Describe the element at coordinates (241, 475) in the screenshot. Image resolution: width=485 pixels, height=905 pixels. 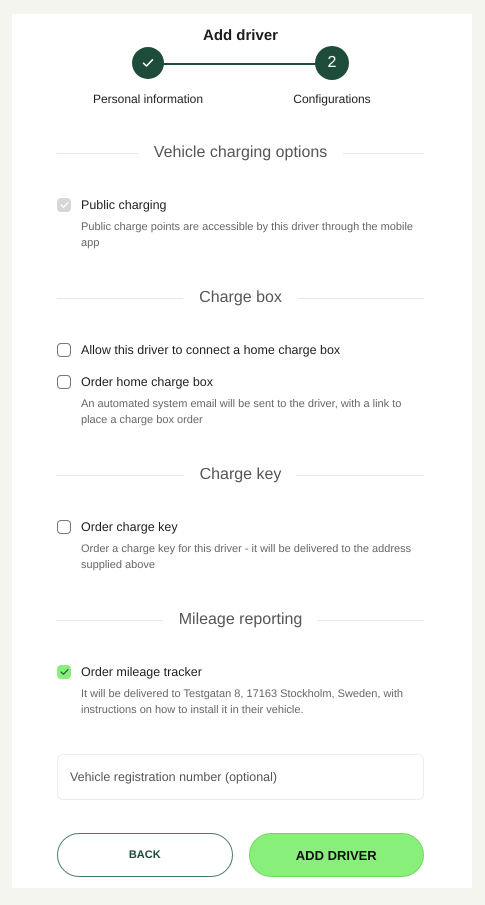
I see `section-title: Charge key` at that location.